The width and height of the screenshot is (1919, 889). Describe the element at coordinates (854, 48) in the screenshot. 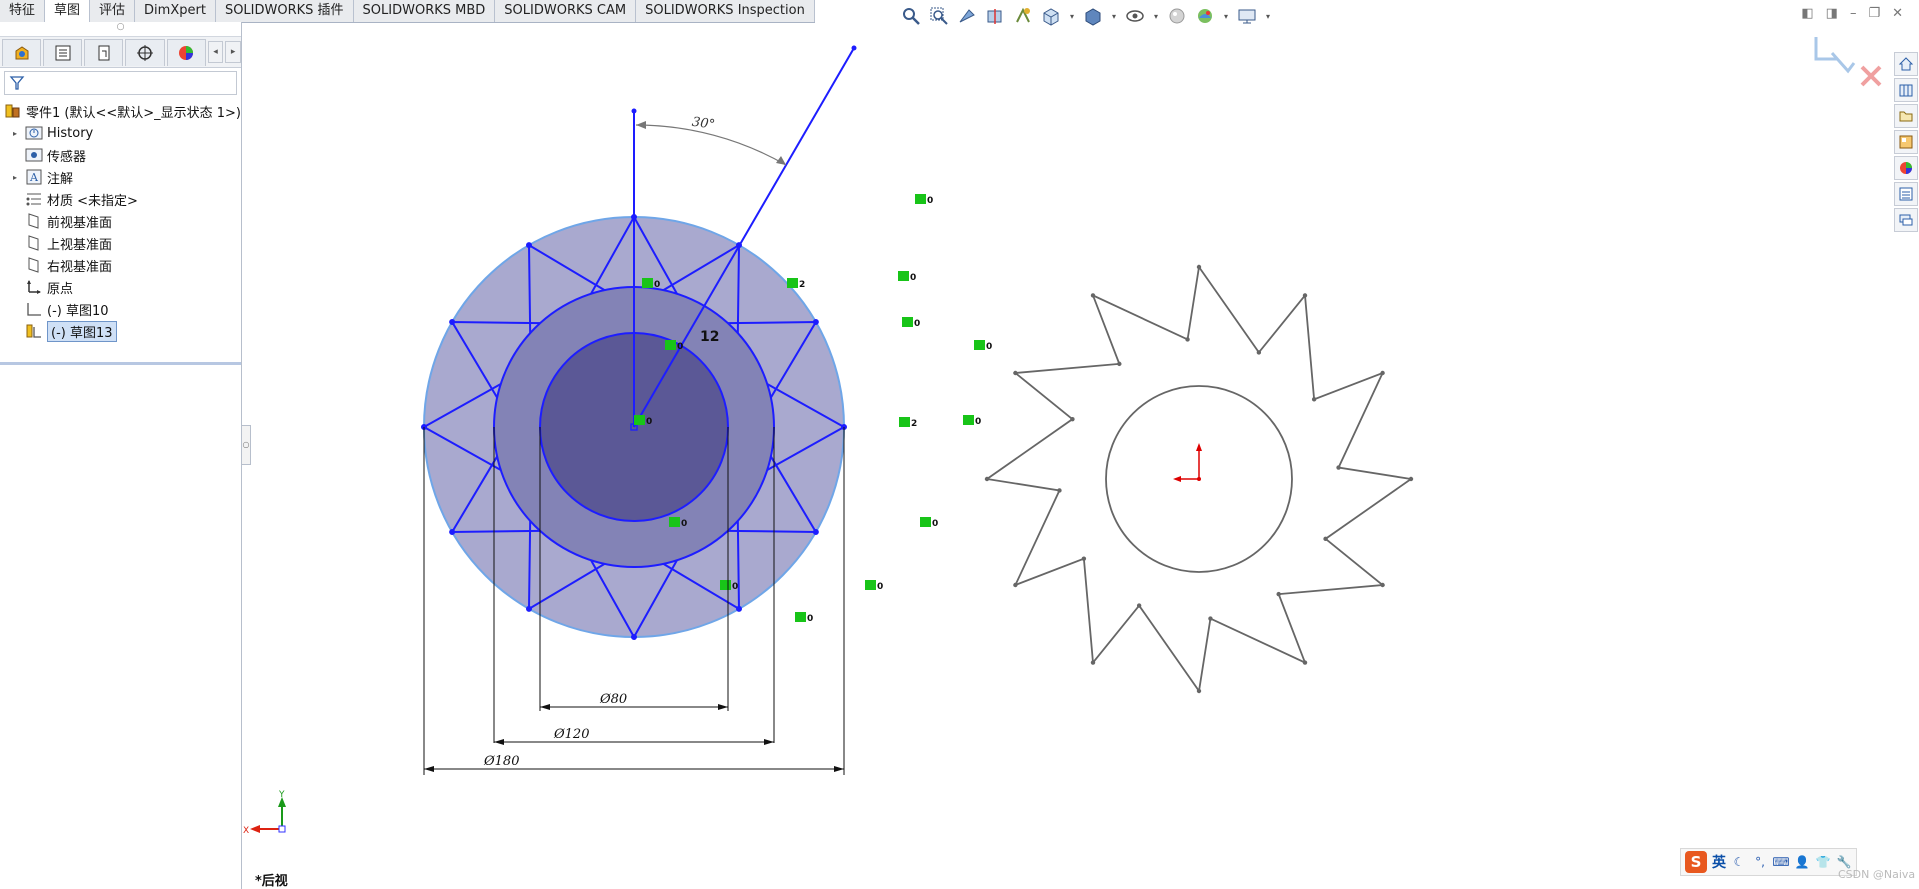

I see `angled-line-endpoint` at that location.